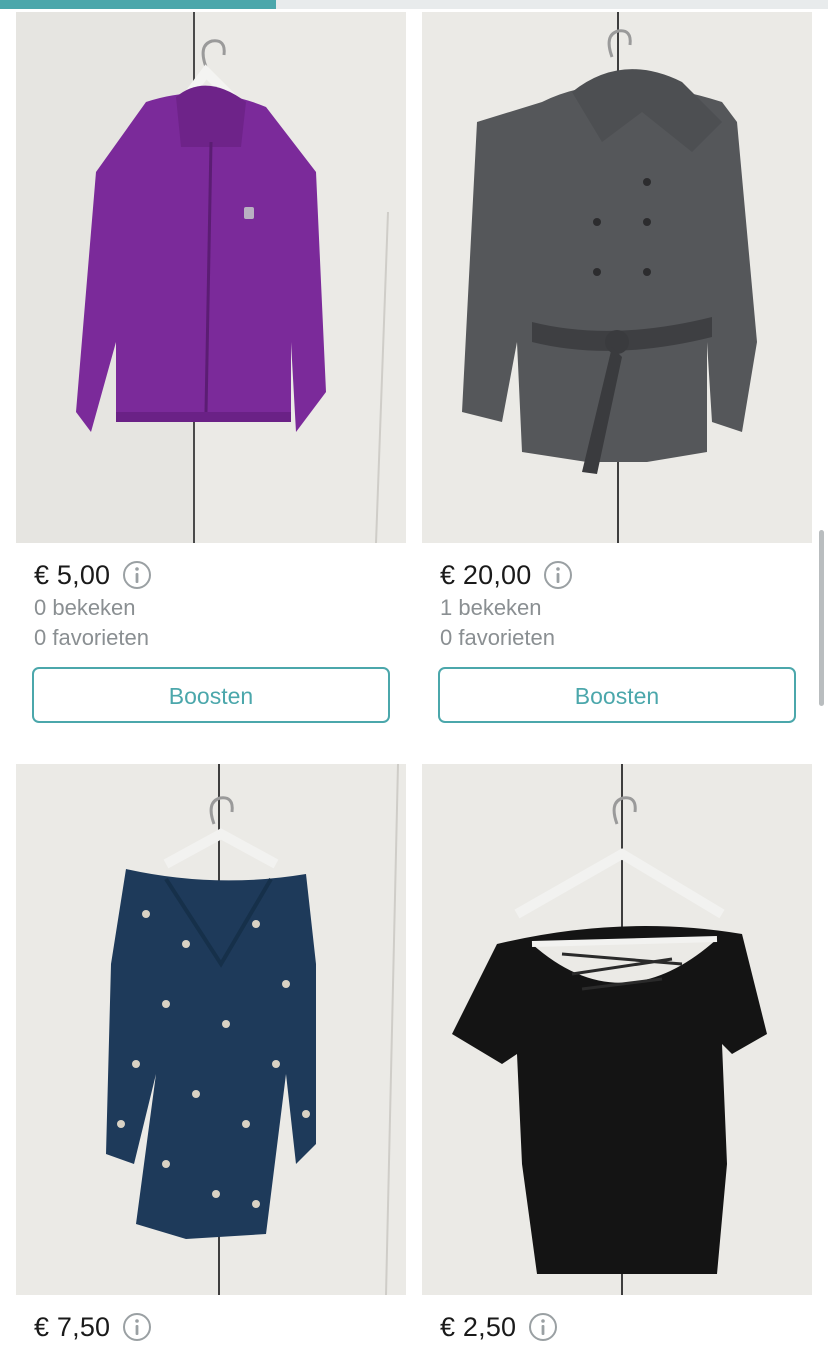 The image size is (828, 1359). I want to click on scroll-progress-bar, so click(414, 4).